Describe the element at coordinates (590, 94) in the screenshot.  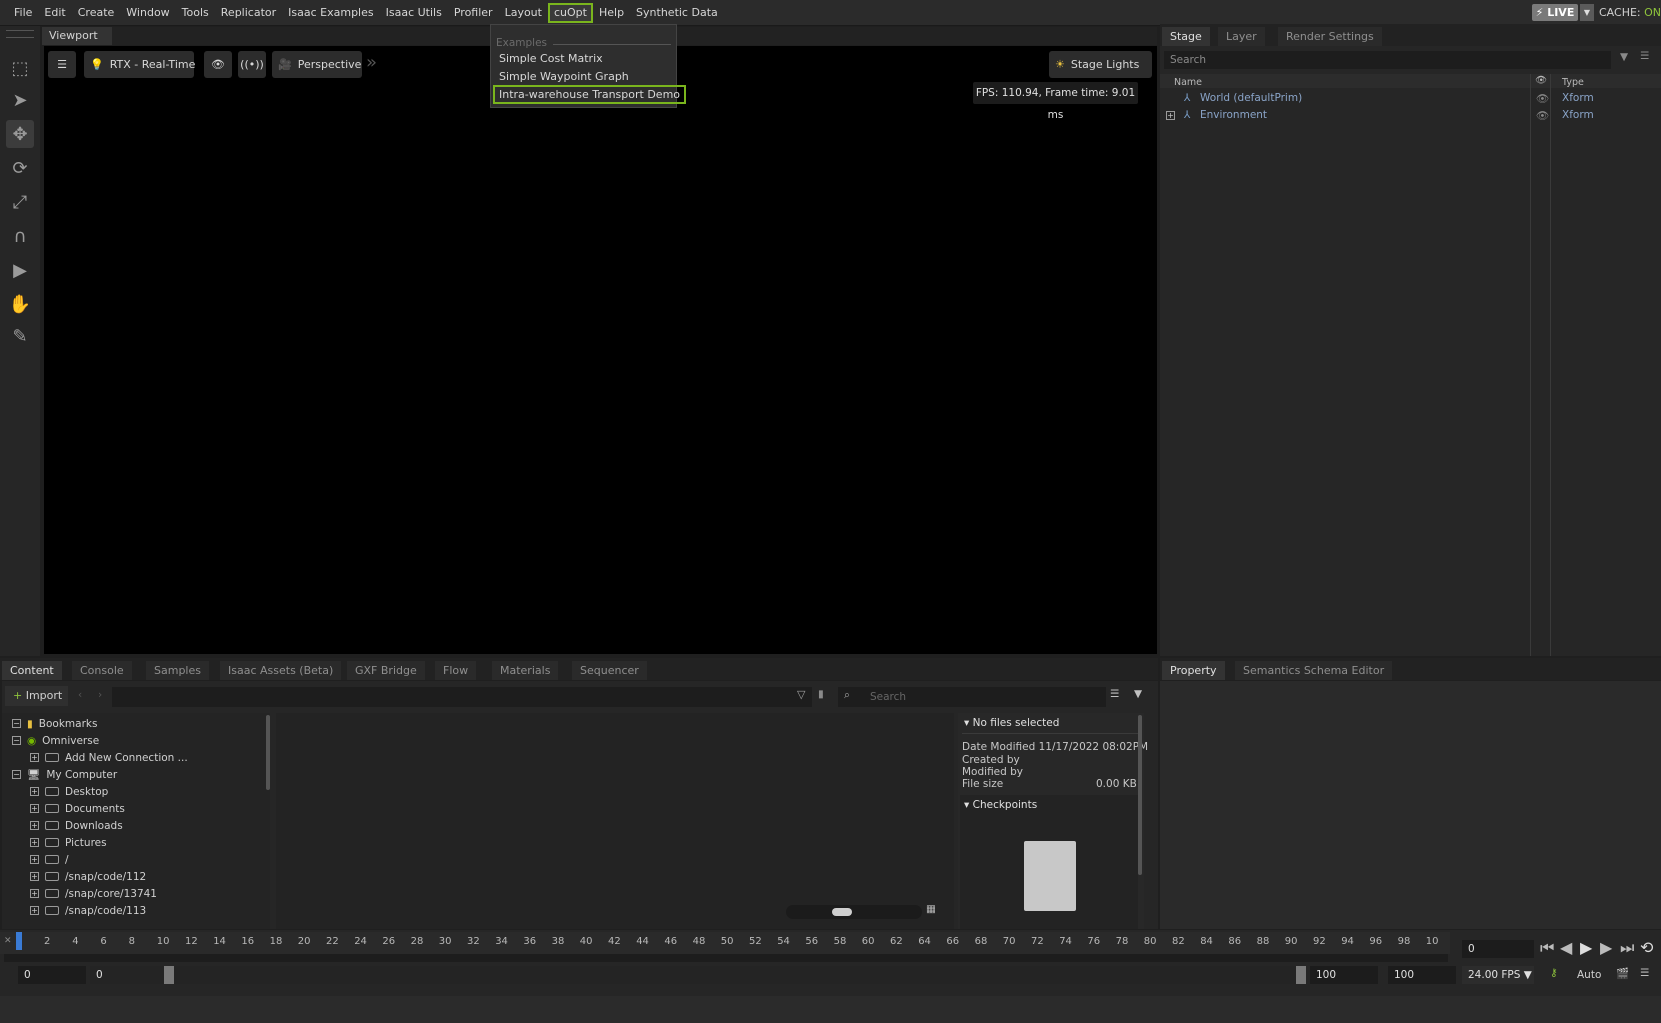
I see `menu-item-intra-warehouse-transport-demo: Intra-warehouse Transport Demo` at that location.